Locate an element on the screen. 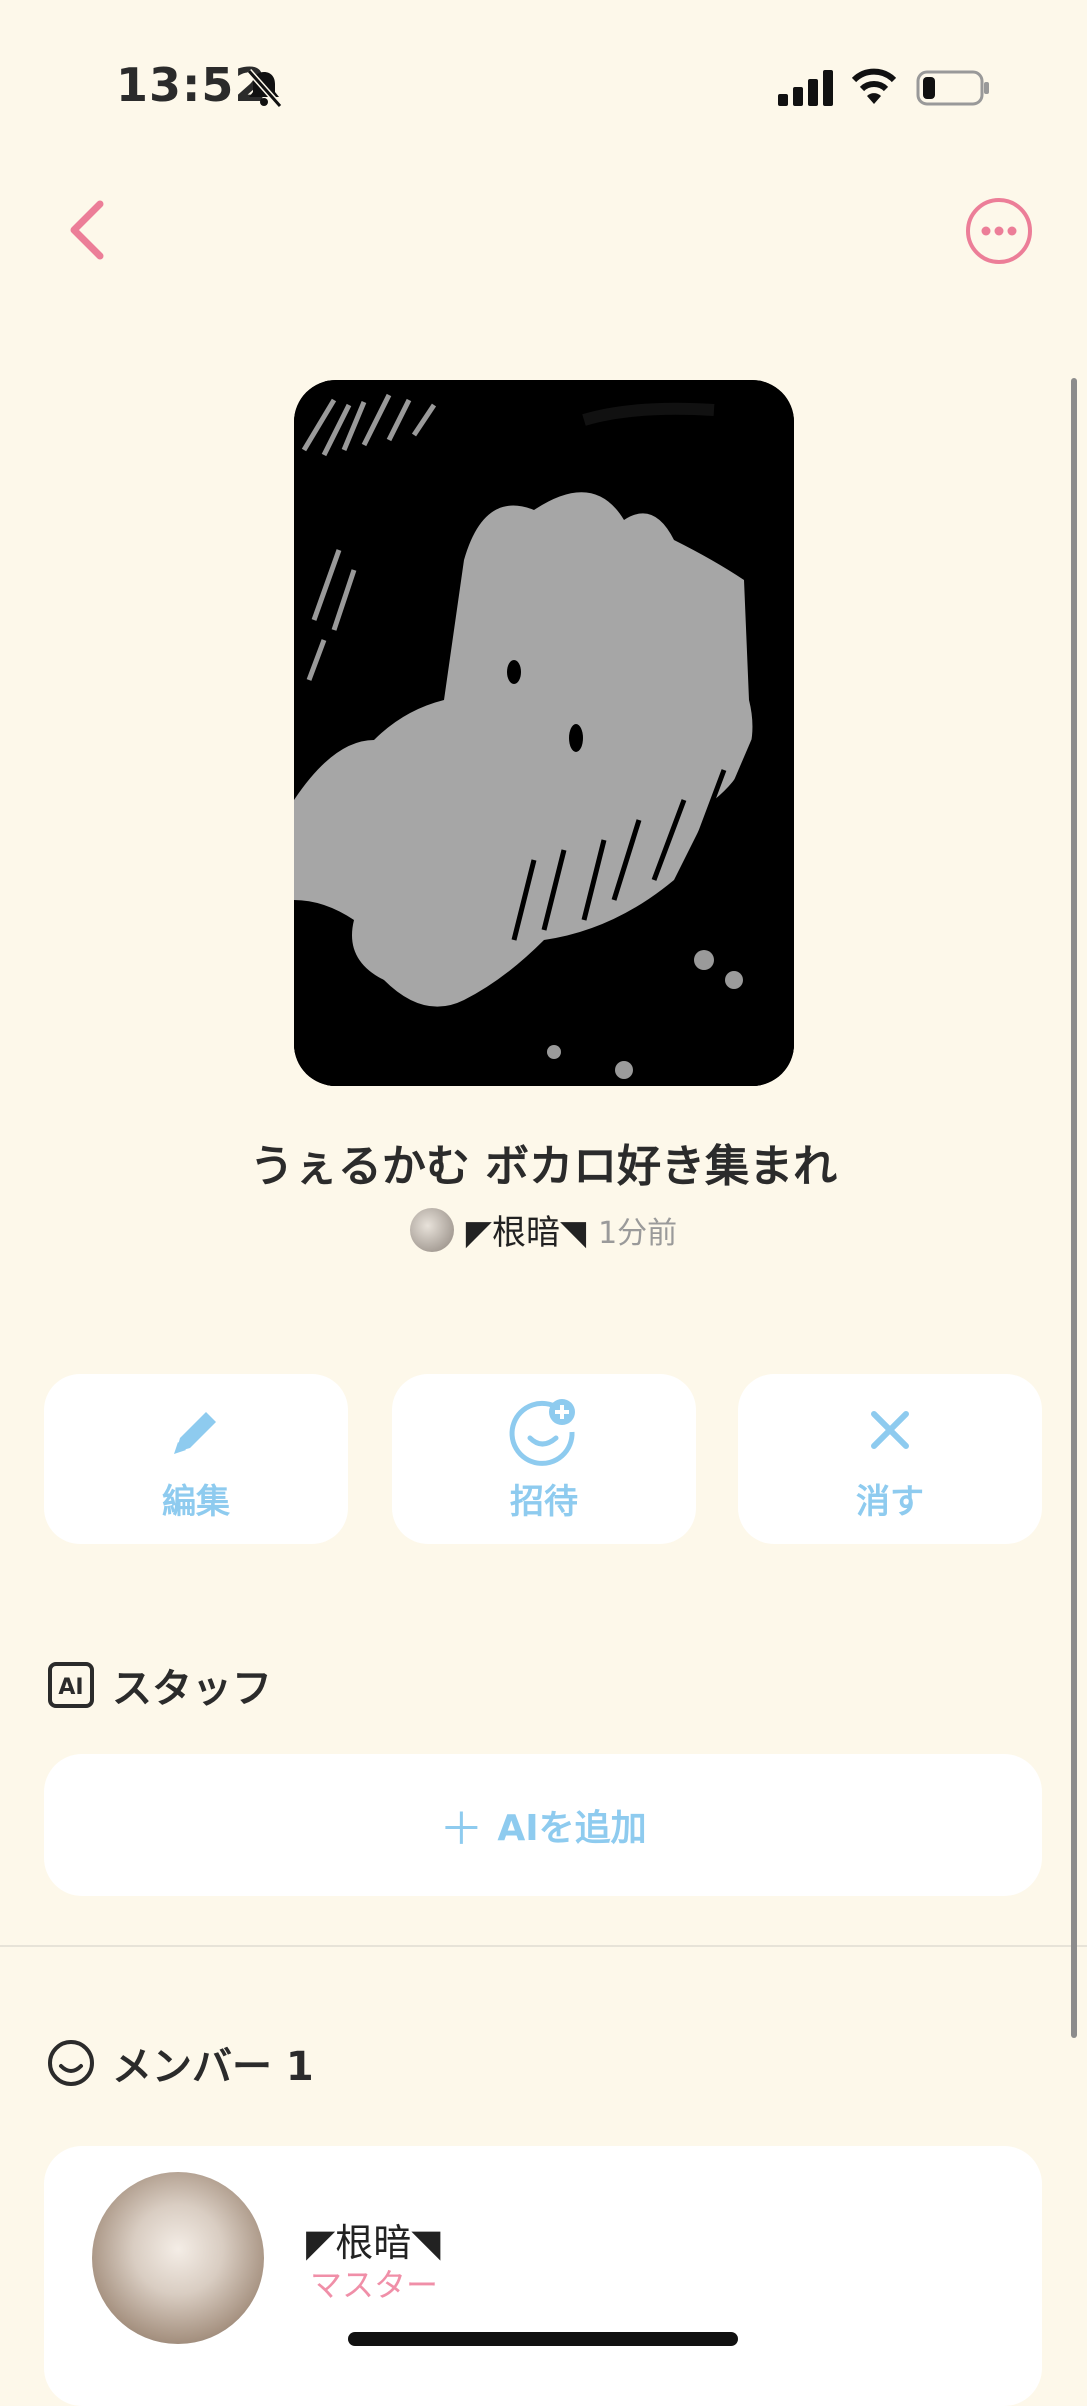 Image resolution: width=1087 pixels, height=2406 pixels. battery-icon is located at coordinates (952, 88).